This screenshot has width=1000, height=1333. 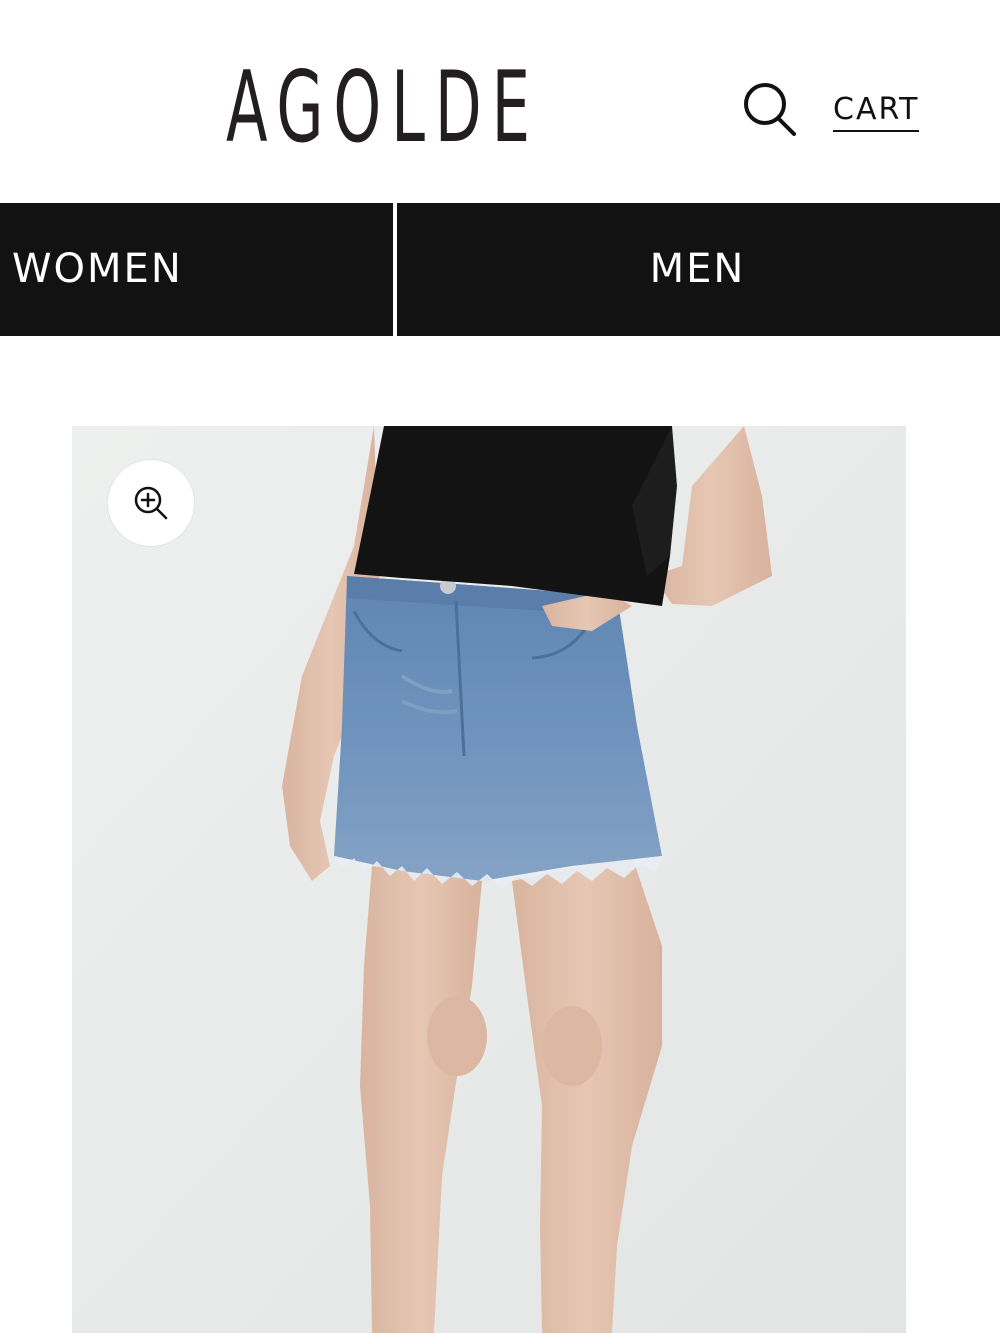 I want to click on nav-tab-women: WOMEN, so click(x=196, y=269).